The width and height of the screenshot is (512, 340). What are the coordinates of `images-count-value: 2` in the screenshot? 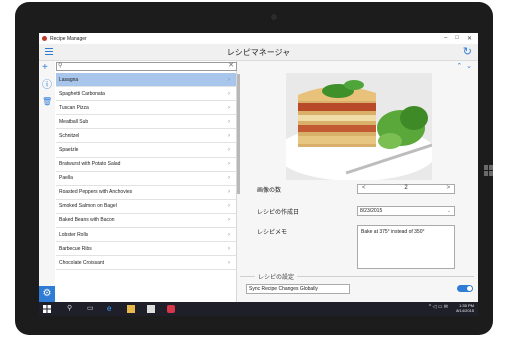 It's located at (406, 188).